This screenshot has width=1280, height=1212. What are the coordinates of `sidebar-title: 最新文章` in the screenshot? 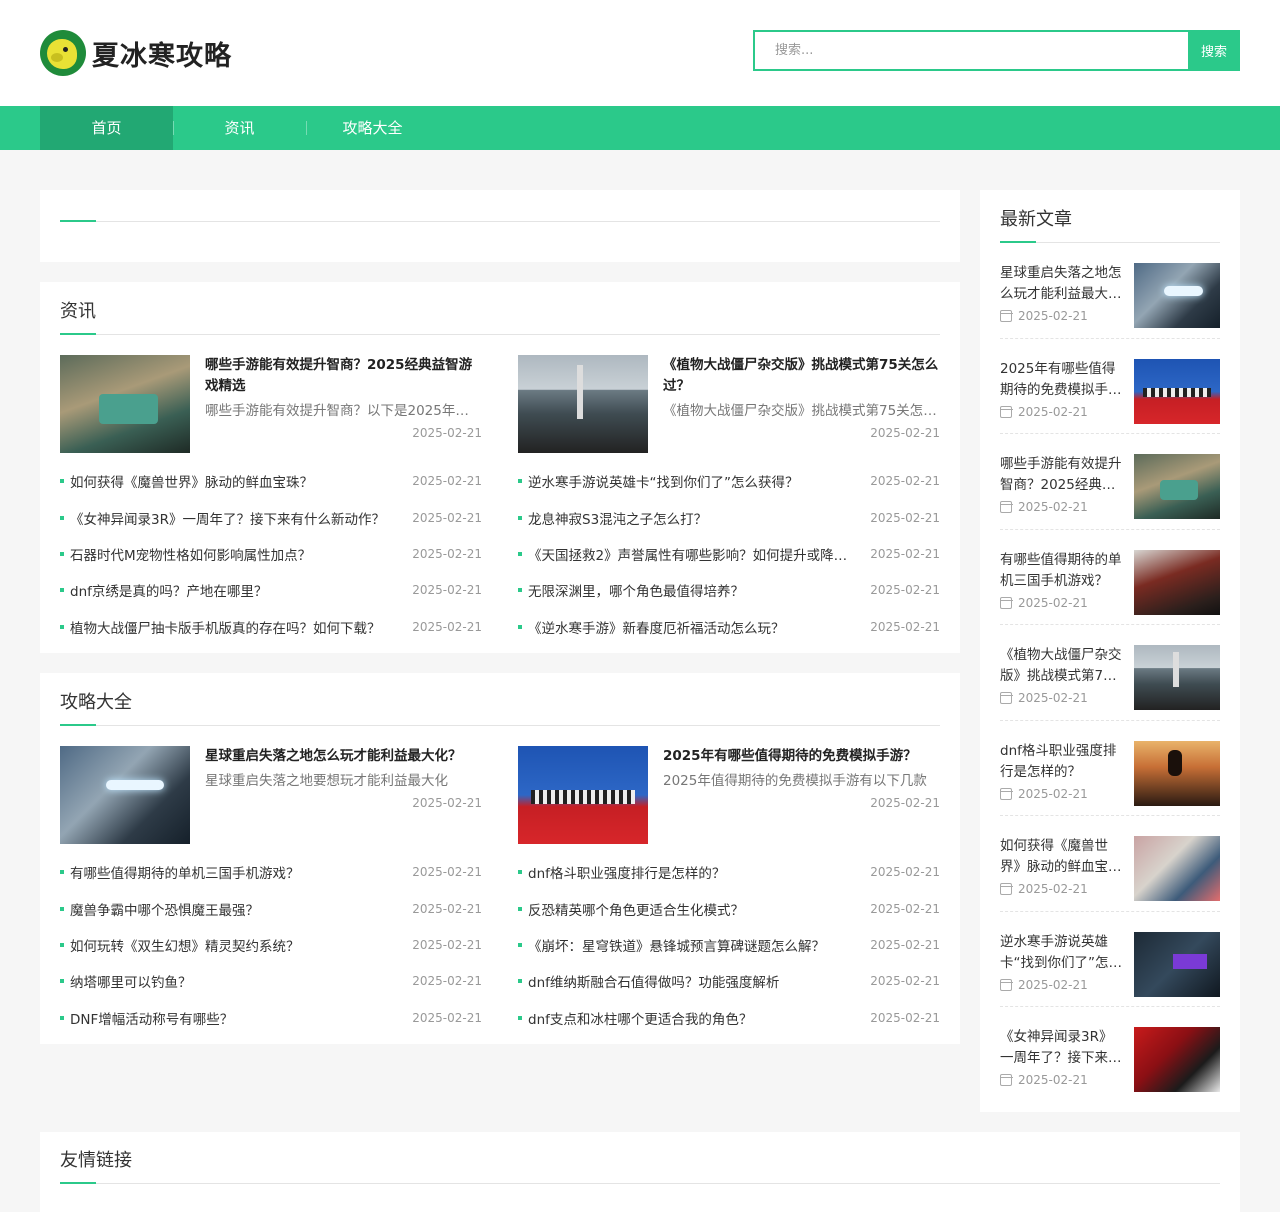 It's located at (1110, 216).